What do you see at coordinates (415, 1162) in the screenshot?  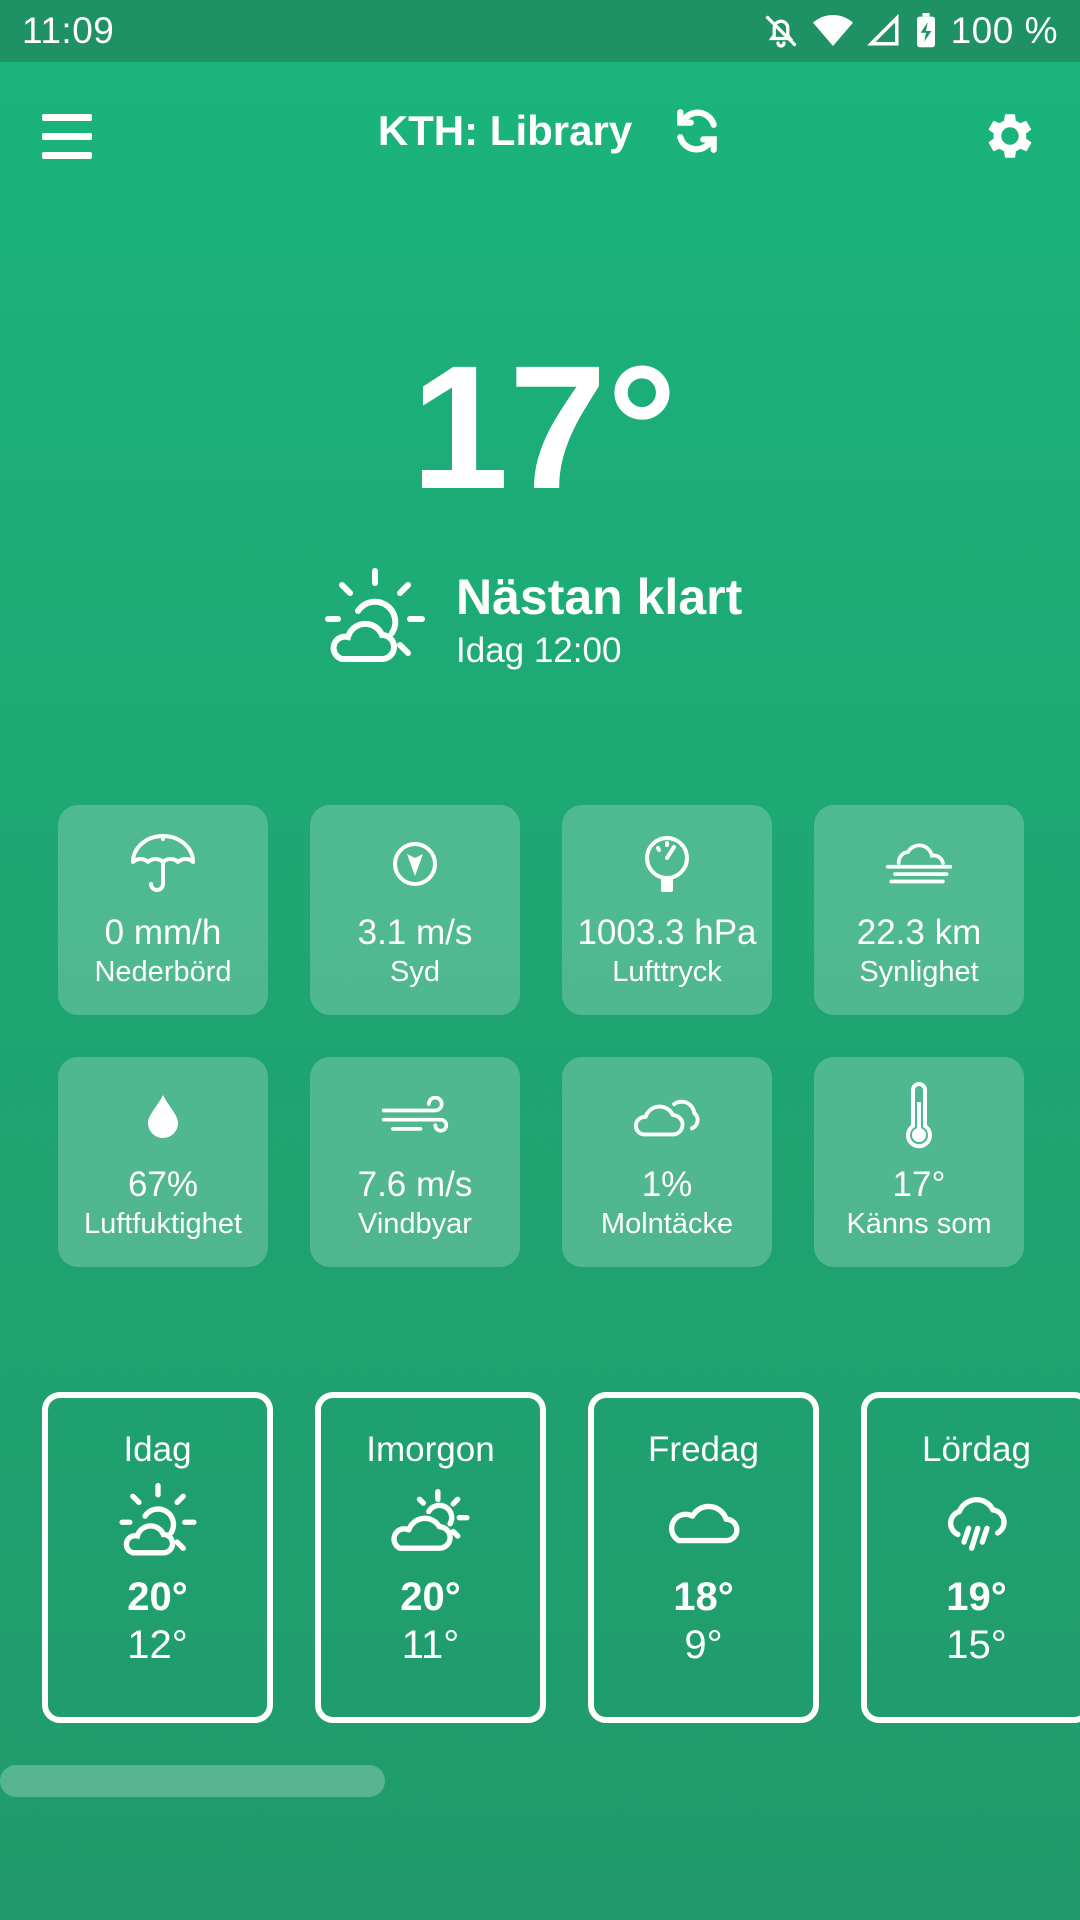 I see `detail-gusts: 7.6 m/s Vindbyar` at bounding box center [415, 1162].